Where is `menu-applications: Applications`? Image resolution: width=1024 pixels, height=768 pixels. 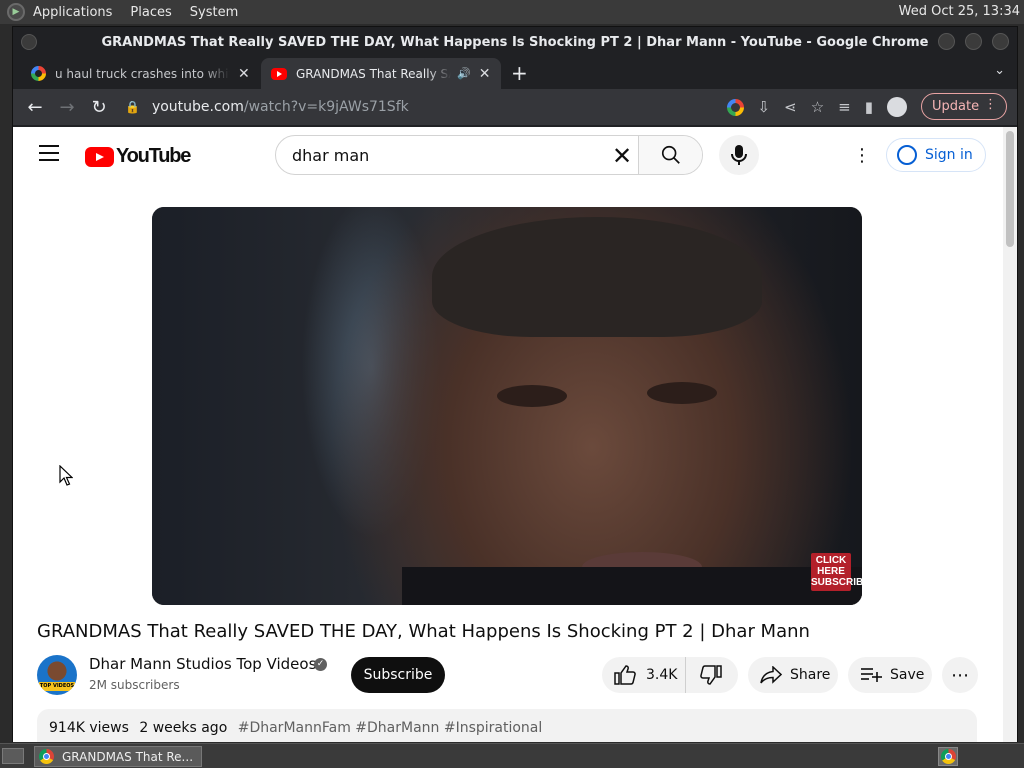 menu-applications: Applications is located at coordinates (72, 12).